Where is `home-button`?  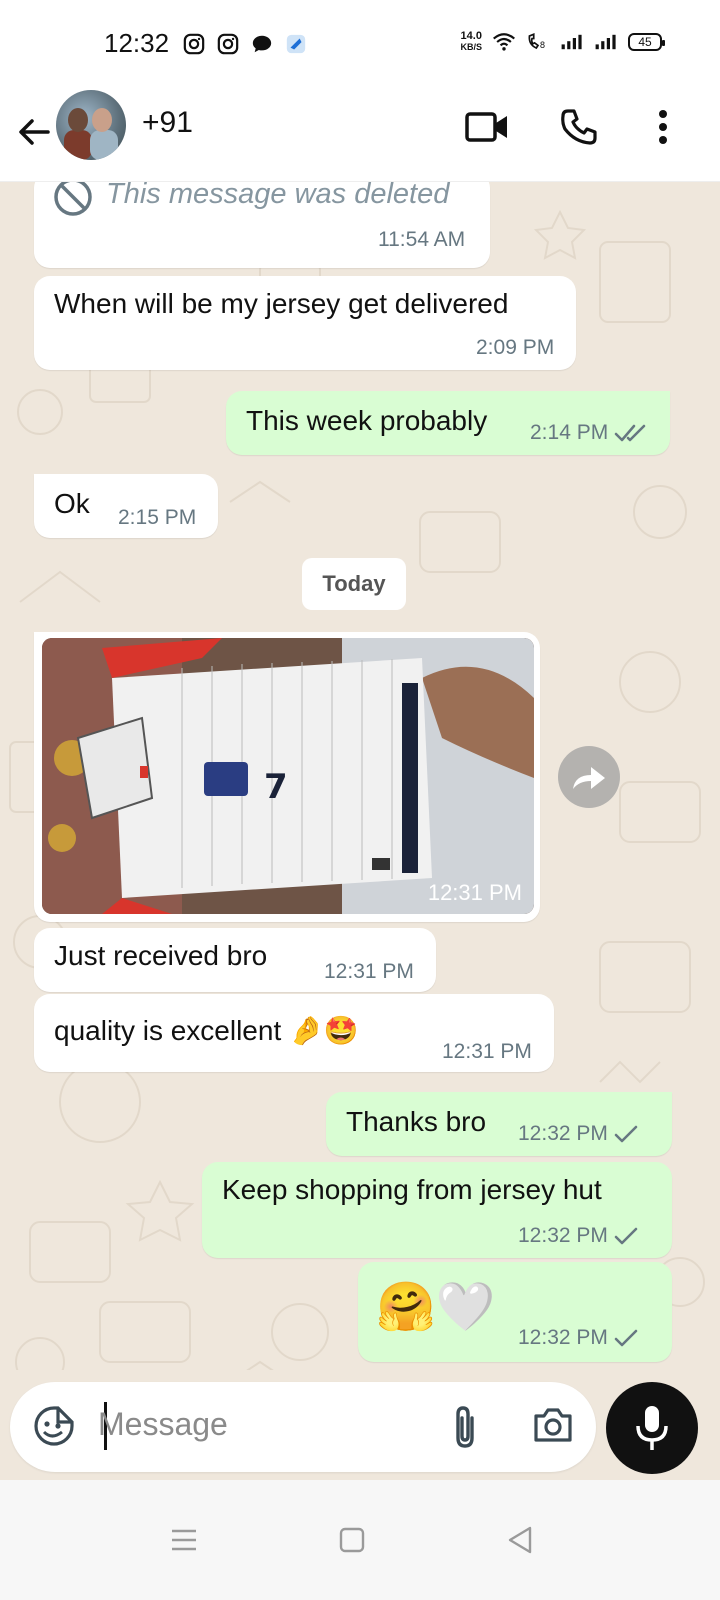 home-button is located at coordinates (352, 1540).